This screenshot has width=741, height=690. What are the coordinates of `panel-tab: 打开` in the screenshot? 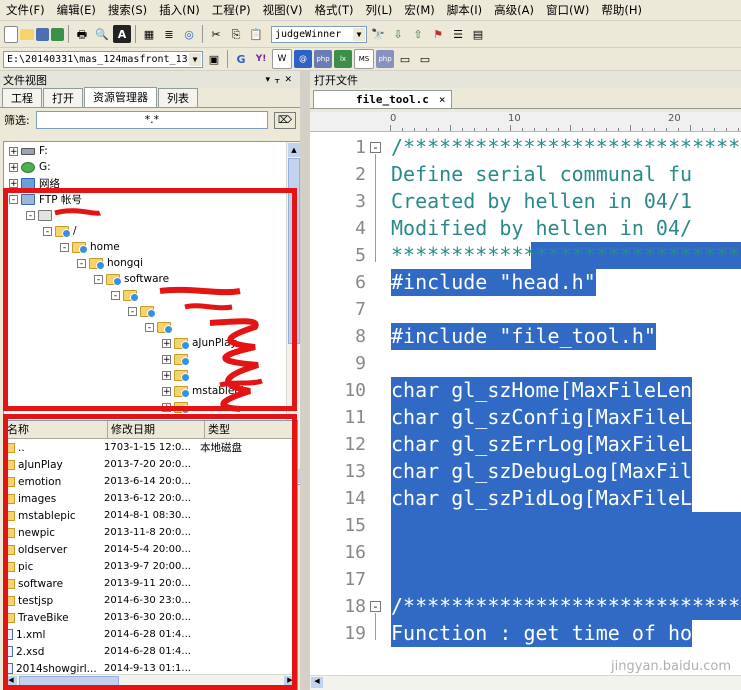 It's located at (63, 97).